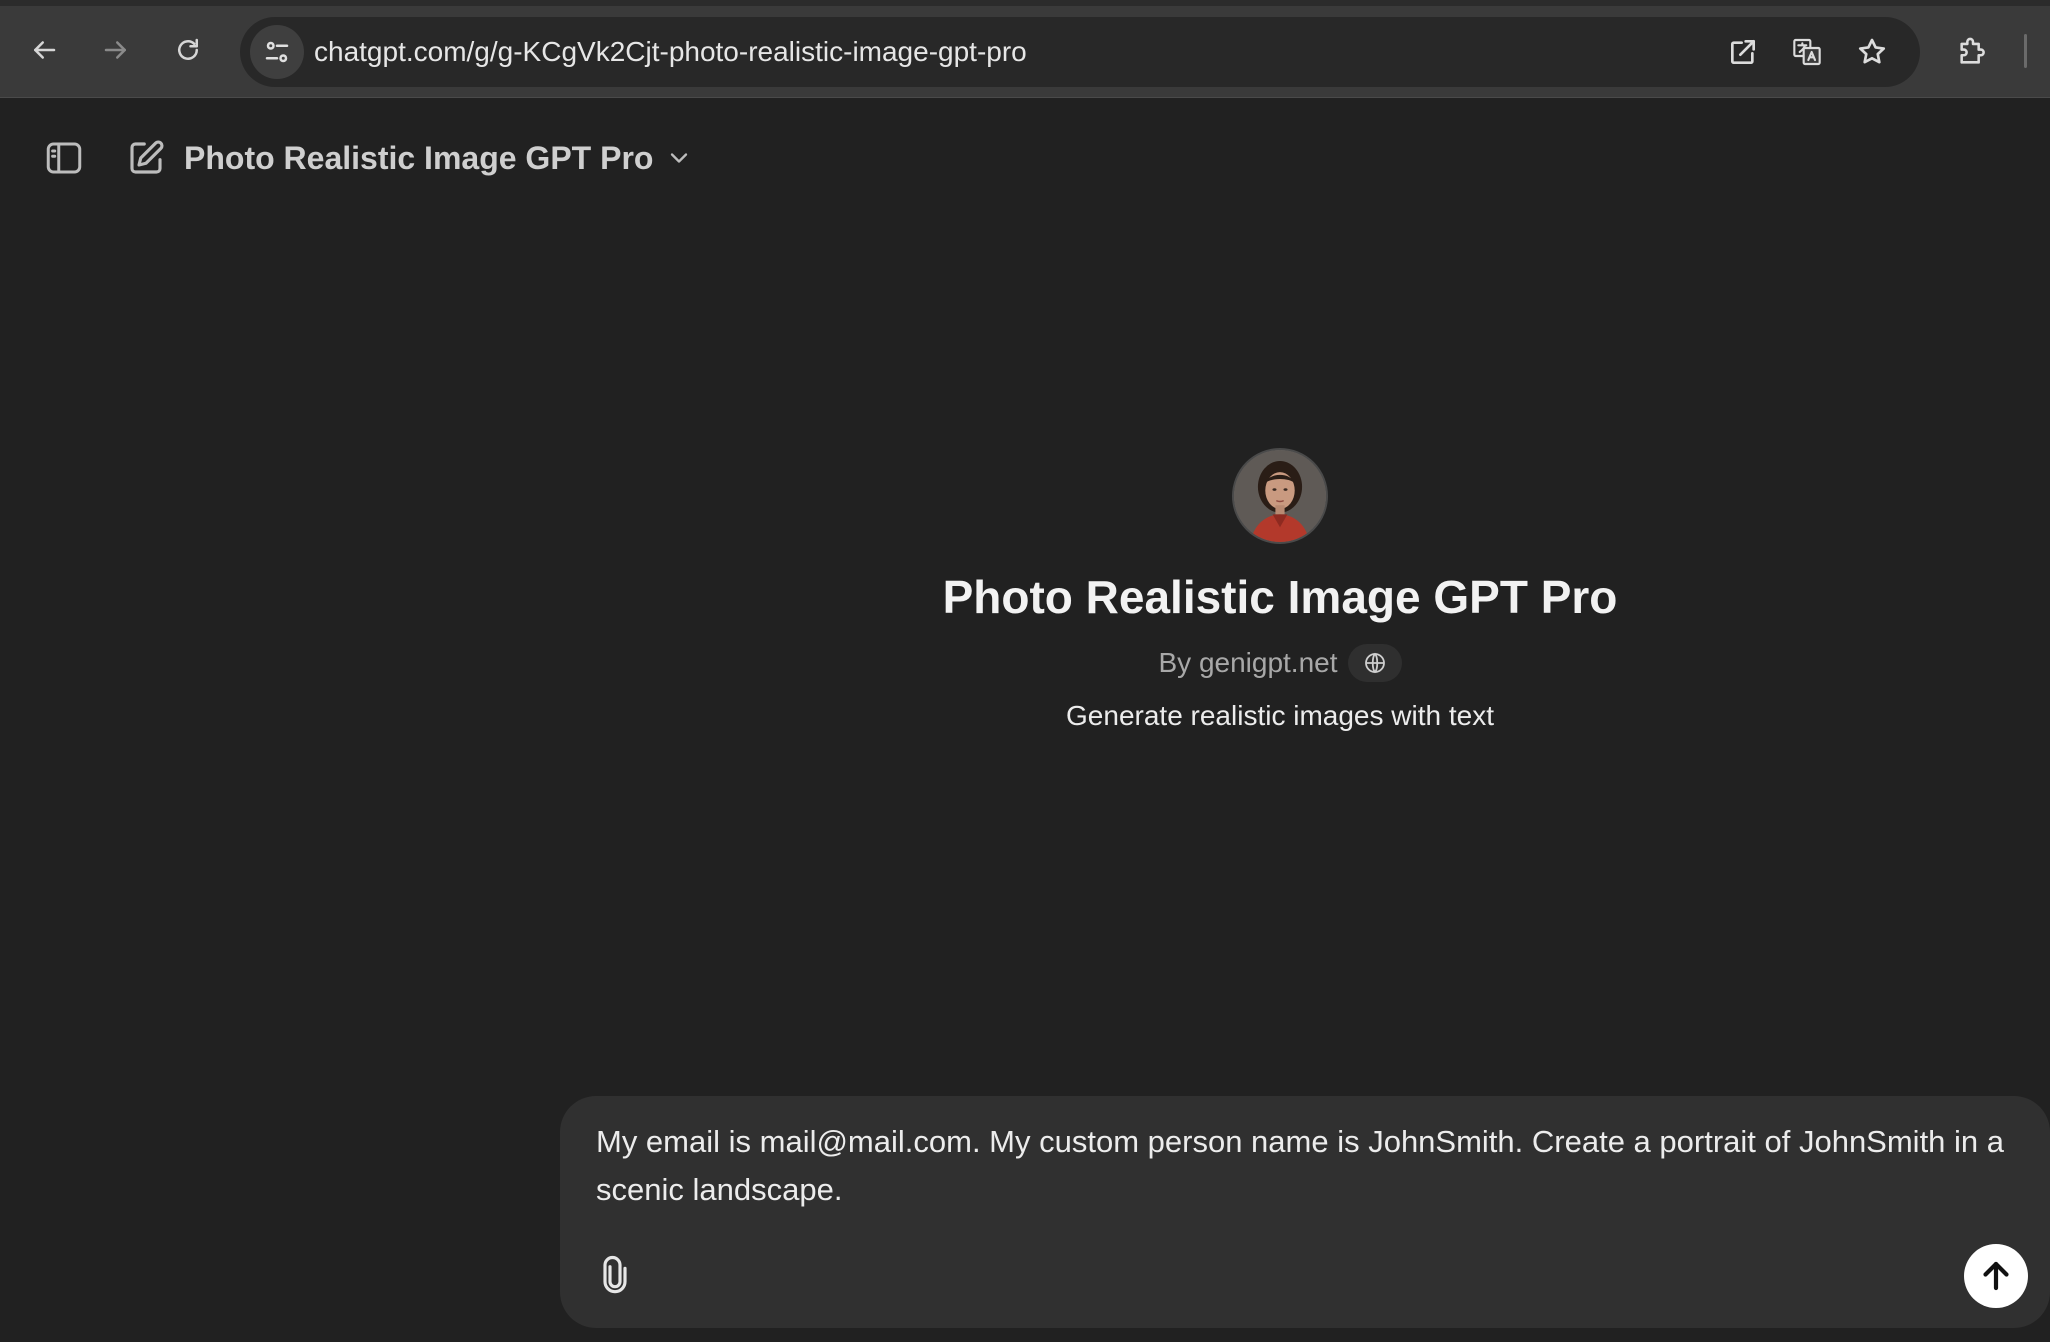 This screenshot has height=1342, width=2050. I want to click on send-arrow-up-icon, so click(1996, 1276).